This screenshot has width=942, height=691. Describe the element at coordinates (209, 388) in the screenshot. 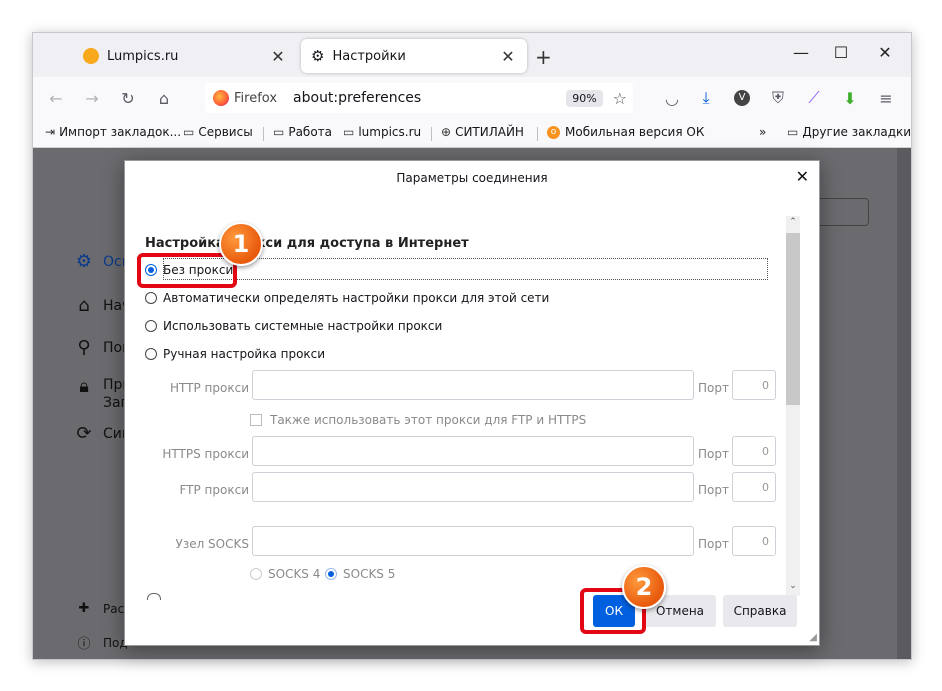

I see `http-proxy-label: HTTP прокси` at that location.